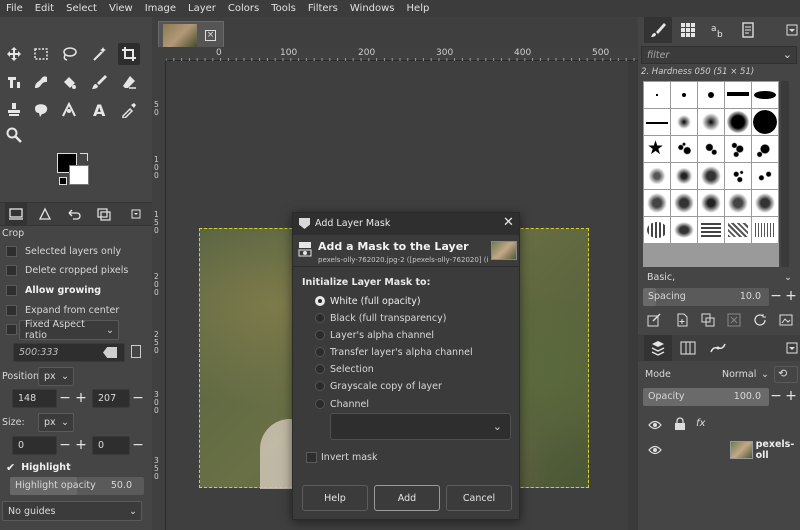 The image size is (800, 530). What do you see at coordinates (11, 270) in the screenshot?
I see `delete-cropped-checkbox` at bounding box center [11, 270].